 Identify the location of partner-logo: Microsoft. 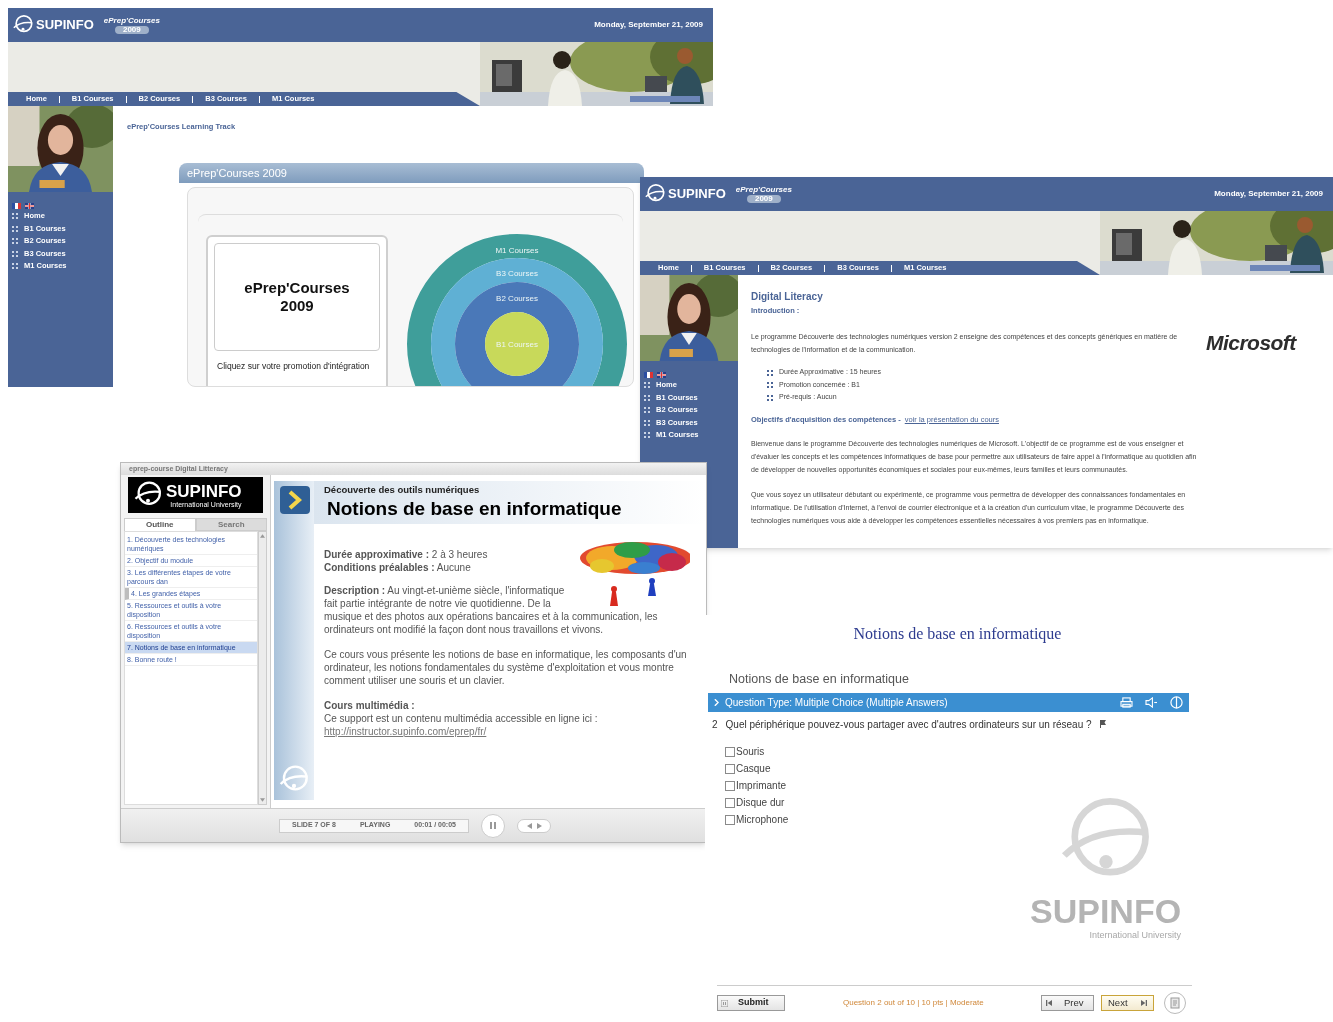
(1251, 342).